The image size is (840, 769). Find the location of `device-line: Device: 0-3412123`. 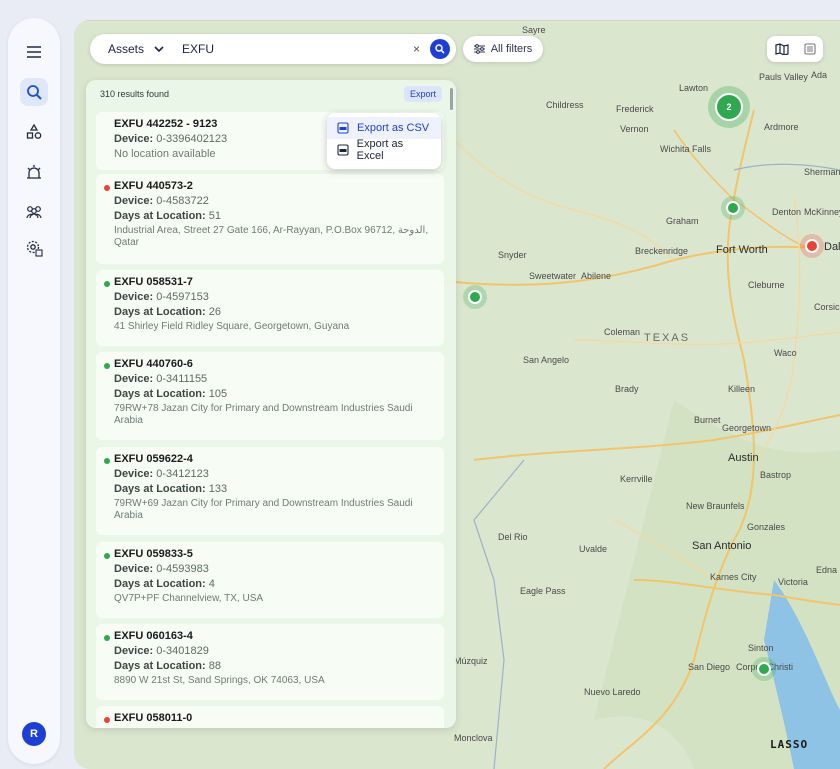

device-line: Device: 0-3412123 is located at coordinates (161, 474).